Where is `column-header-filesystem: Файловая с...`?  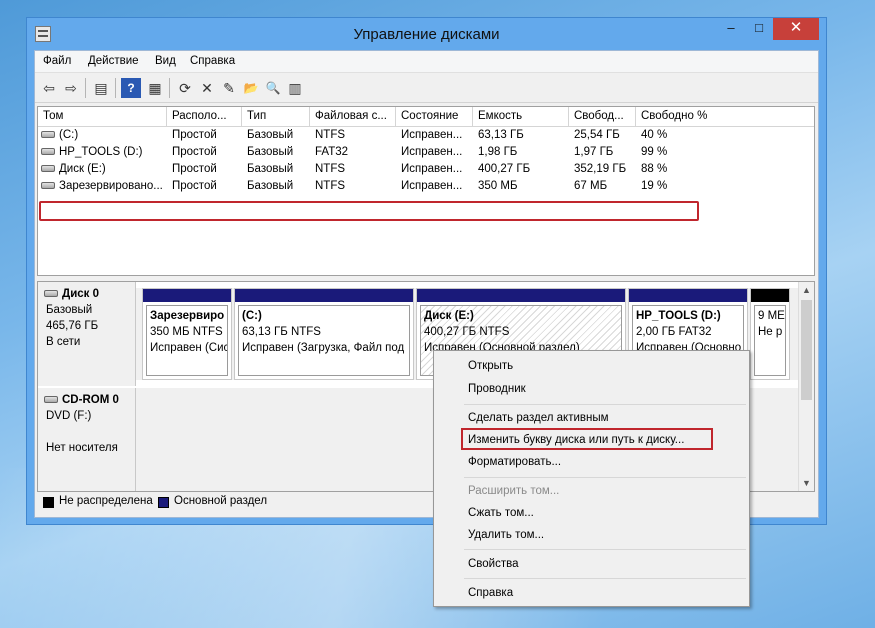 column-header-filesystem: Файловая с... is located at coordinates (353, 117).